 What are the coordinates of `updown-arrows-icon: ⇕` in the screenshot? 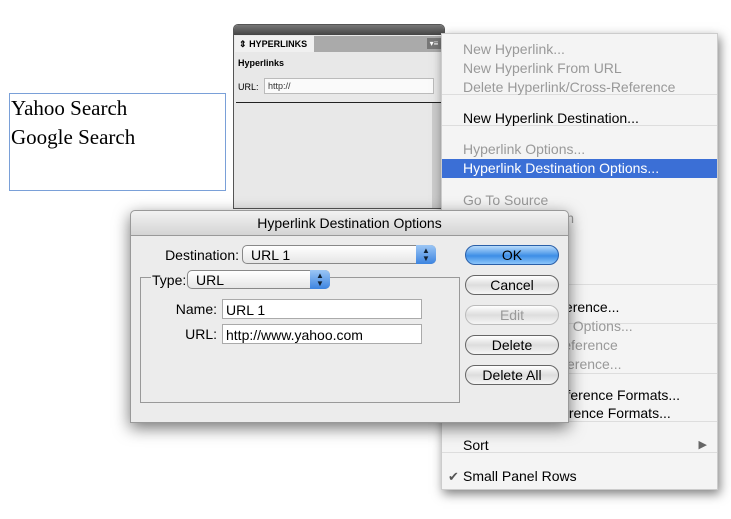 It's located at (243, 44).